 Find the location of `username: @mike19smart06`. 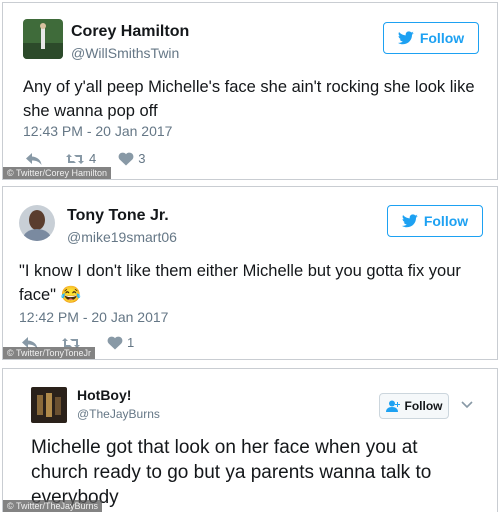

username: @mike19smart06 is located at coordinates (122, 237).